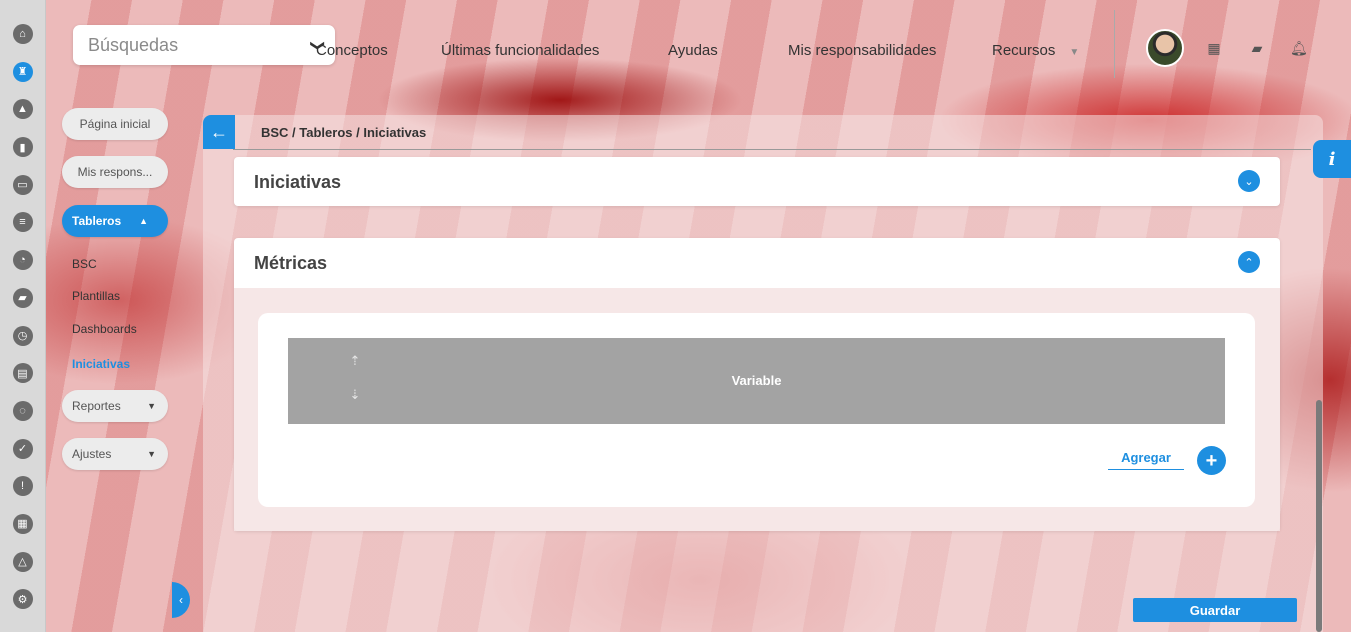  Describe the element at coordinates (101, 364) in the screenshot. I see `sidebar-subitem-iniciativas: Iniciativas` at that location.